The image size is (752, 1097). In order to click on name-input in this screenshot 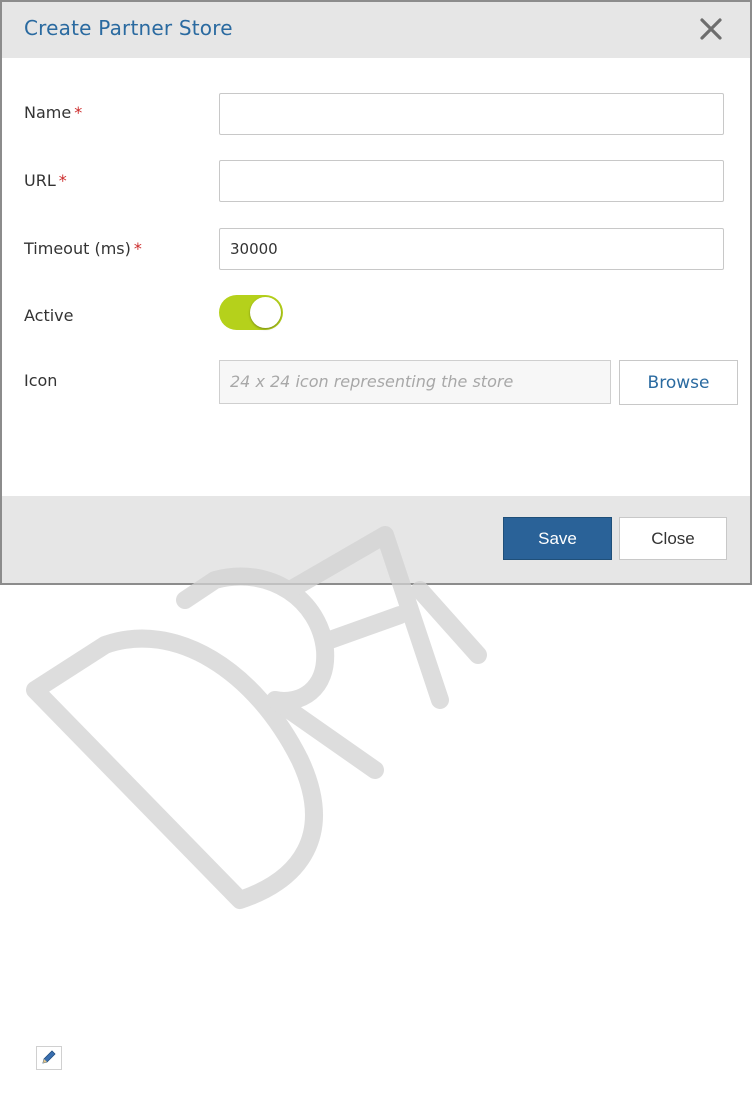, I will do `click(471, 114)`.